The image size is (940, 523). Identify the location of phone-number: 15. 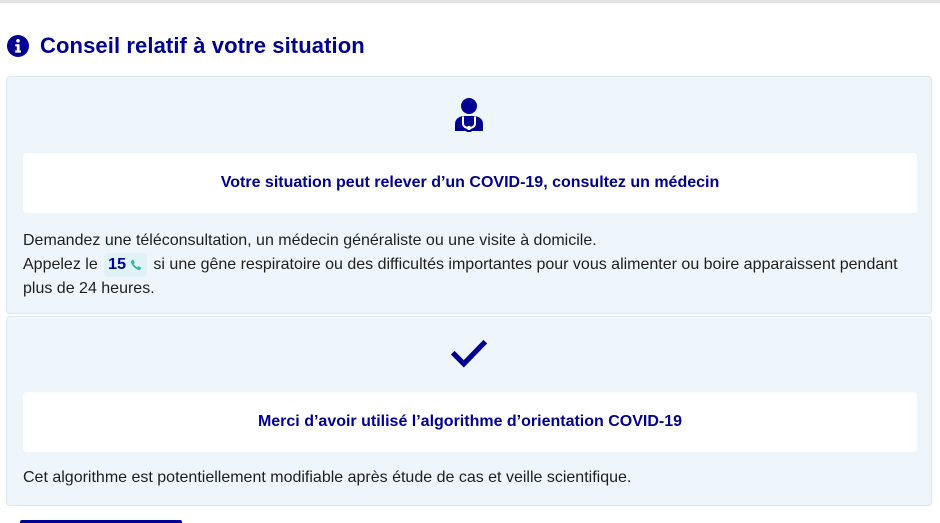
(117, 264).